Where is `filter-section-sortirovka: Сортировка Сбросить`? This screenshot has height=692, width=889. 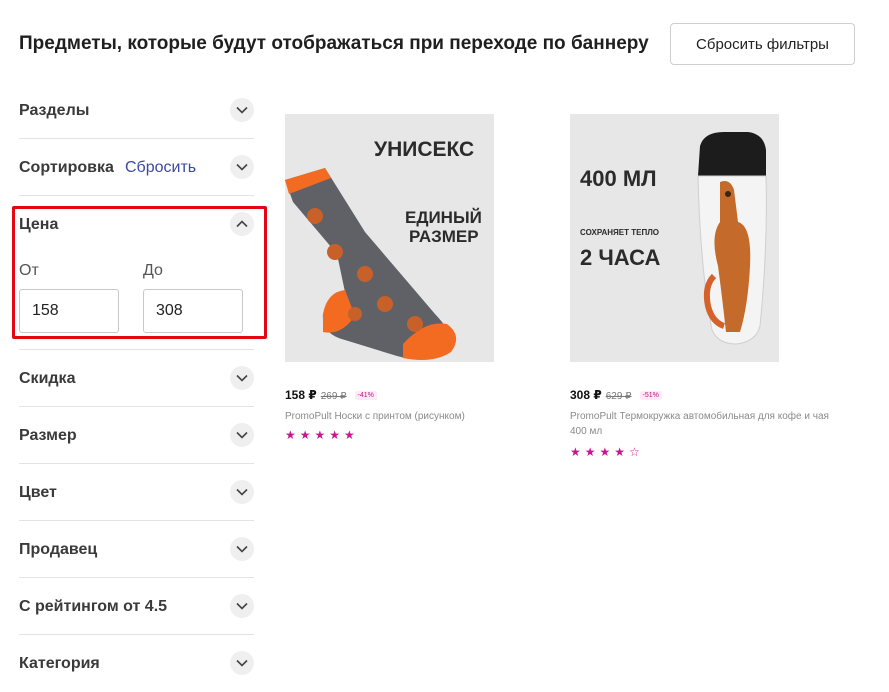 filter-section-sortirovka: Сортировка Сбросить is located at coordinates (136, 167).